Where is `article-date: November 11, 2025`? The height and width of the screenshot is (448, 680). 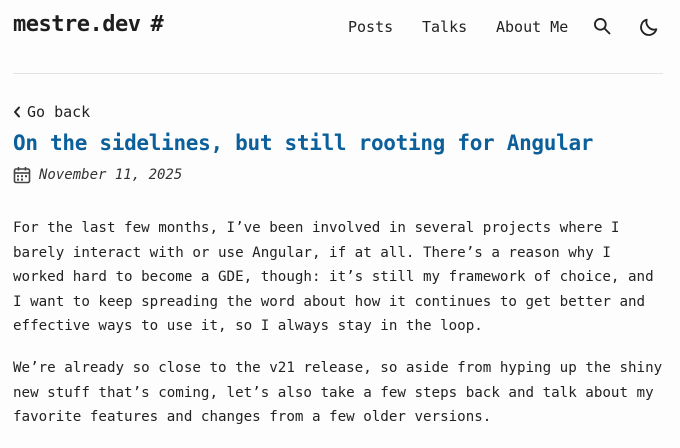 article-date: November 11, 2025 is located at coordinates (97, 175).